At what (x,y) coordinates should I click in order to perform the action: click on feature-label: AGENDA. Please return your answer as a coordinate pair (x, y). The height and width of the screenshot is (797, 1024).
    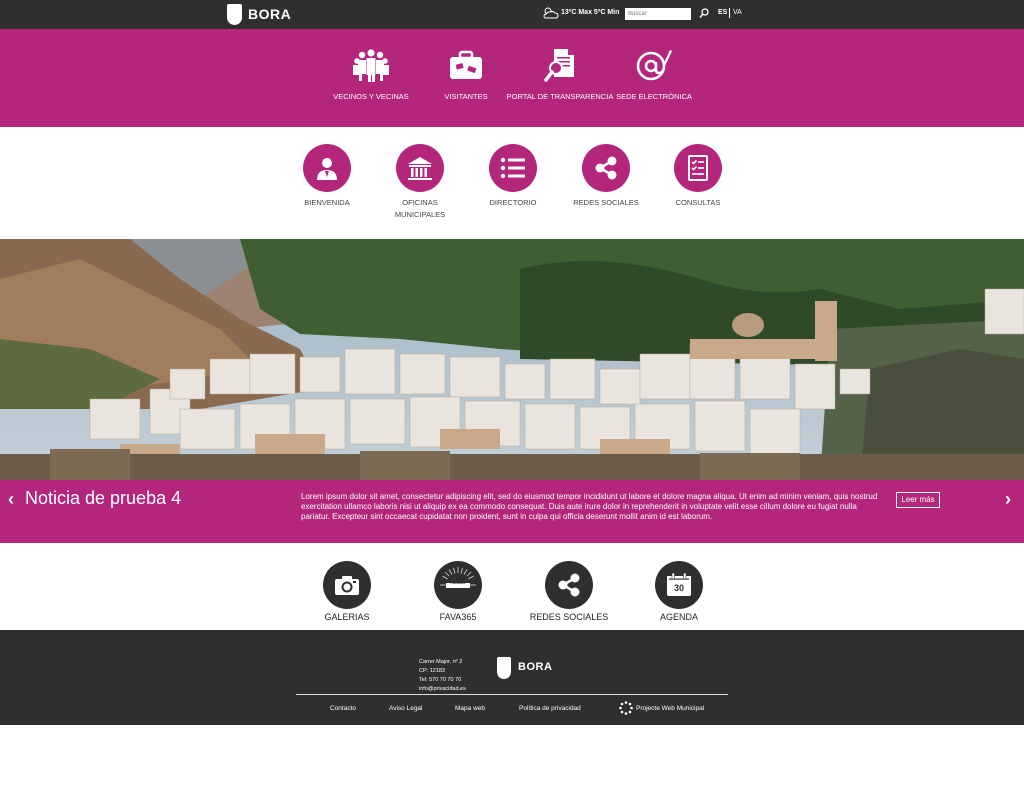
    Looking at the image, I should click on (678, 617).